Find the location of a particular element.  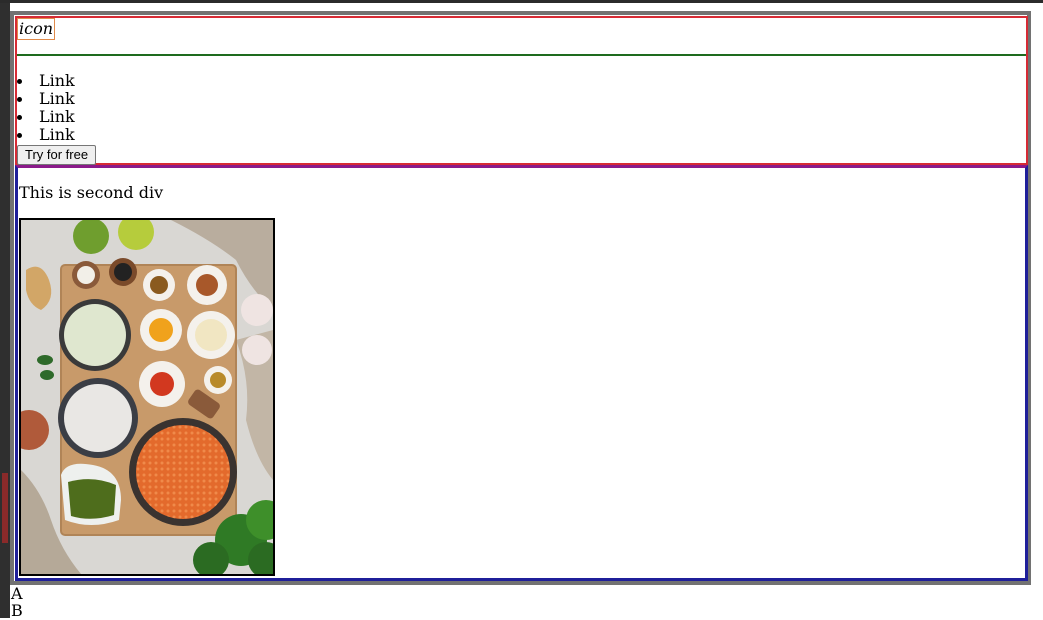

below-item-a: A is located at coordinates (17, 593).